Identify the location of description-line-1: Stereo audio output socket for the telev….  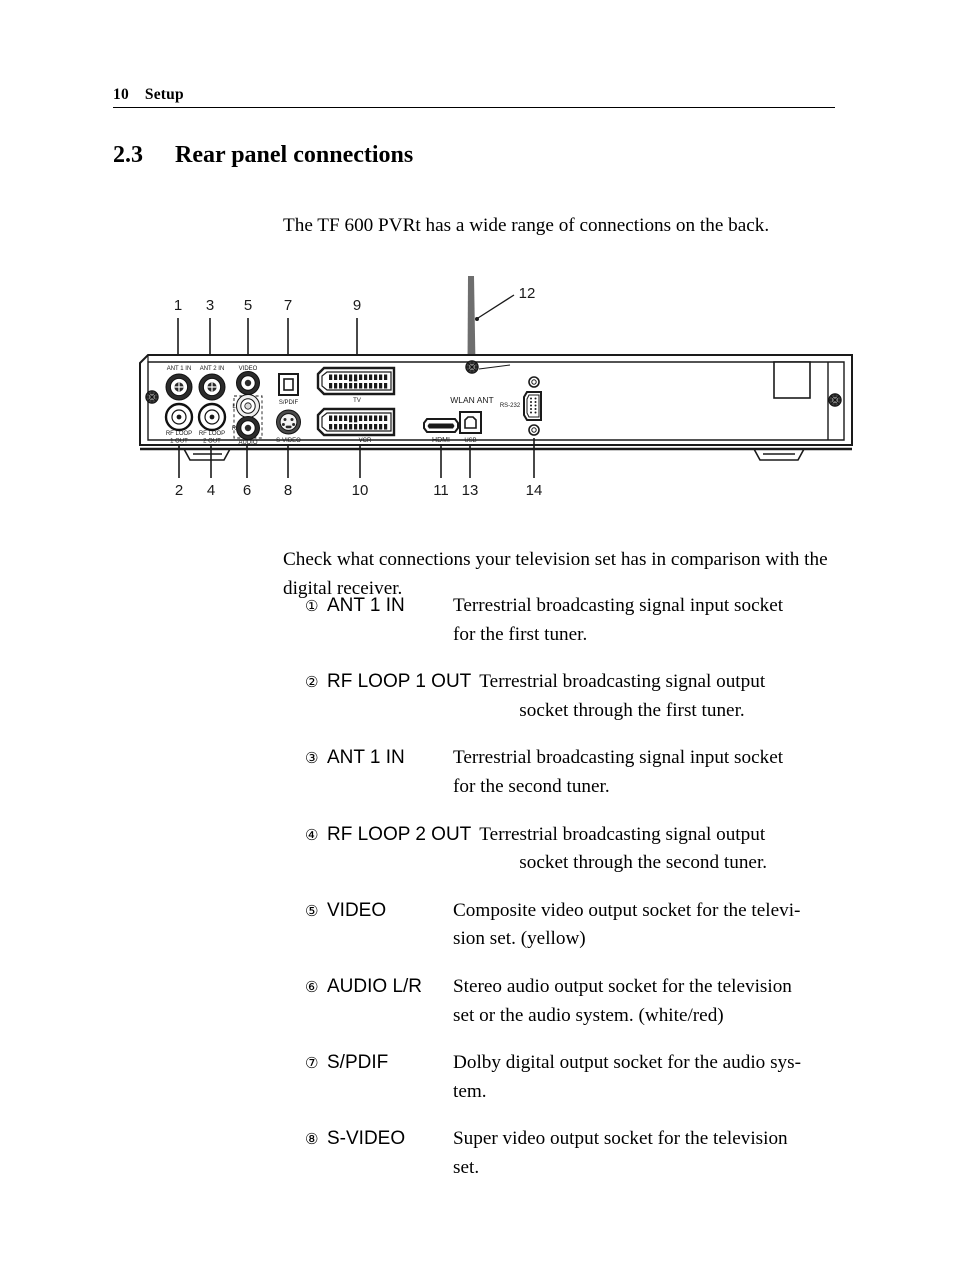
(622, 986).